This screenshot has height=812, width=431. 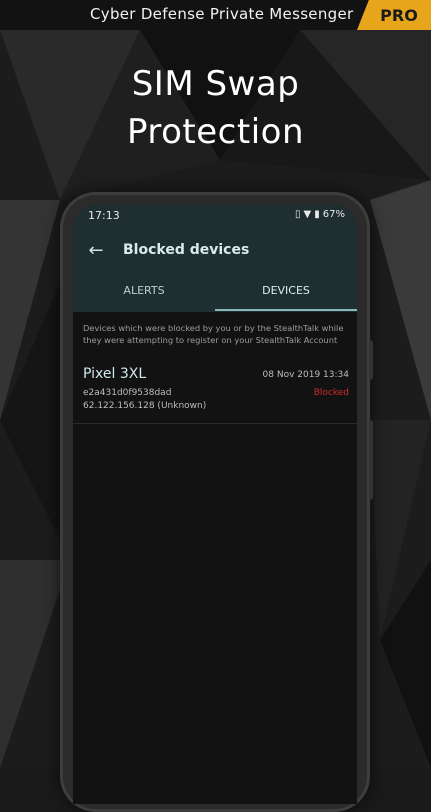 What do you see at coordinates (104, 215) in the screenshot?
I see `status-time: 17:13` at bounding box center [104, 215].